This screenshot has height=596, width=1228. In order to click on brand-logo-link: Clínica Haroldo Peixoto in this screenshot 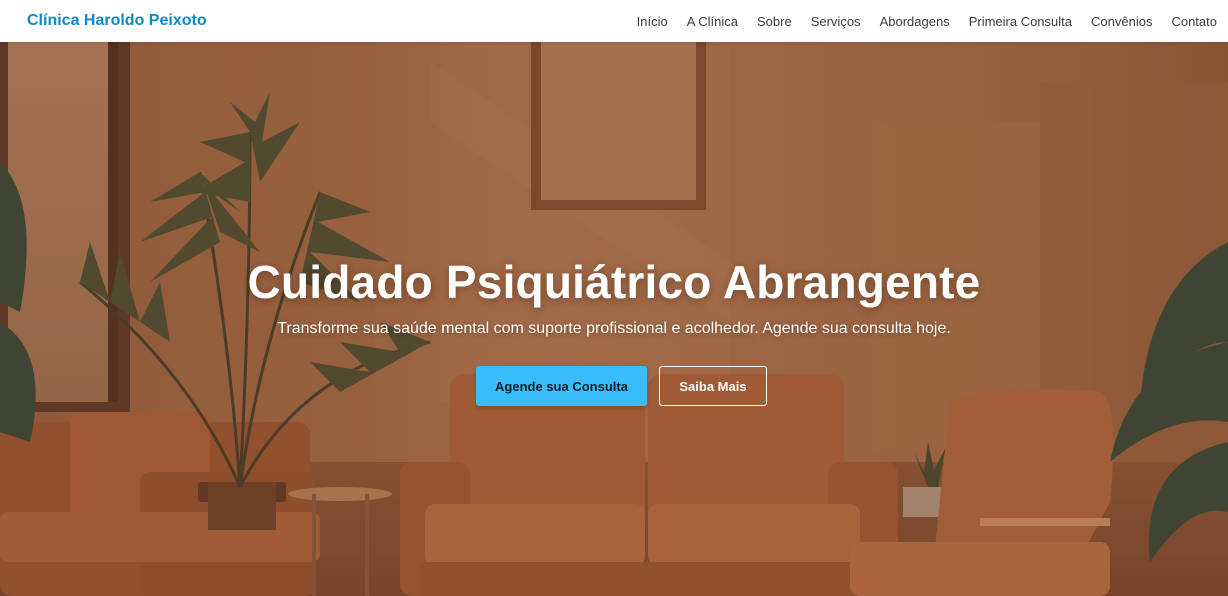, I will do `click(117, 21)`.